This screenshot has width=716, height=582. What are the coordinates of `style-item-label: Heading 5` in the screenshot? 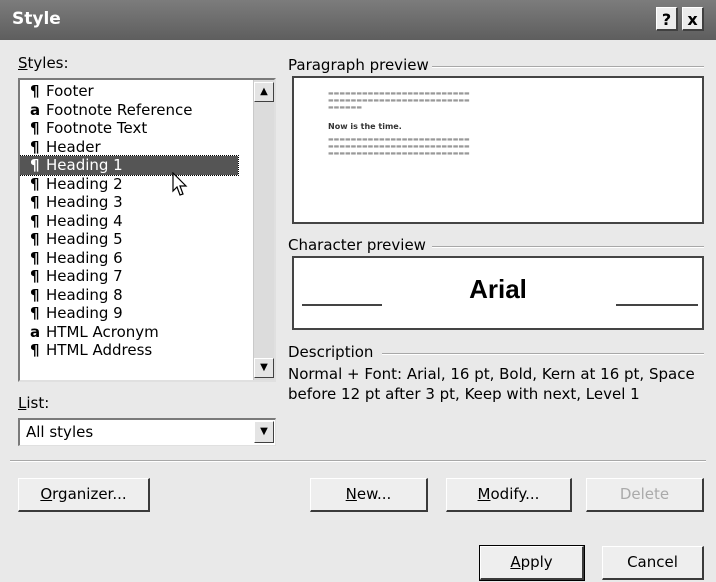 It's located at (84, 239).